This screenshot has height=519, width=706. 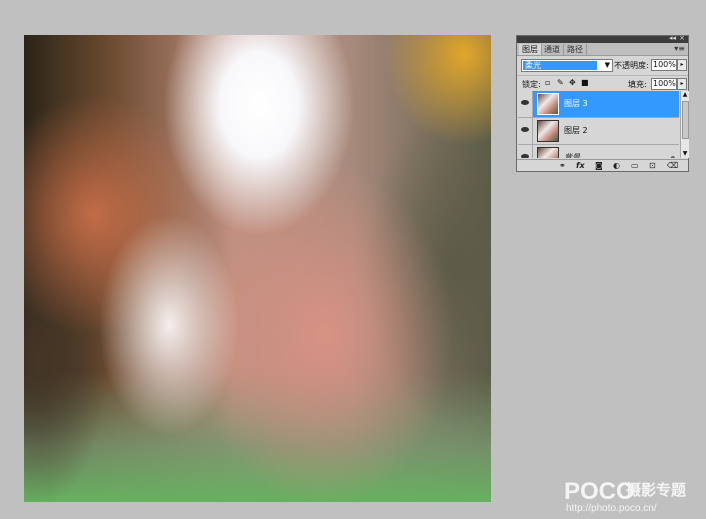 What do you see at coordinates (530, 49) in the screenshot?
I see `tab-layers: 图层` at bounding box center [530, 49].